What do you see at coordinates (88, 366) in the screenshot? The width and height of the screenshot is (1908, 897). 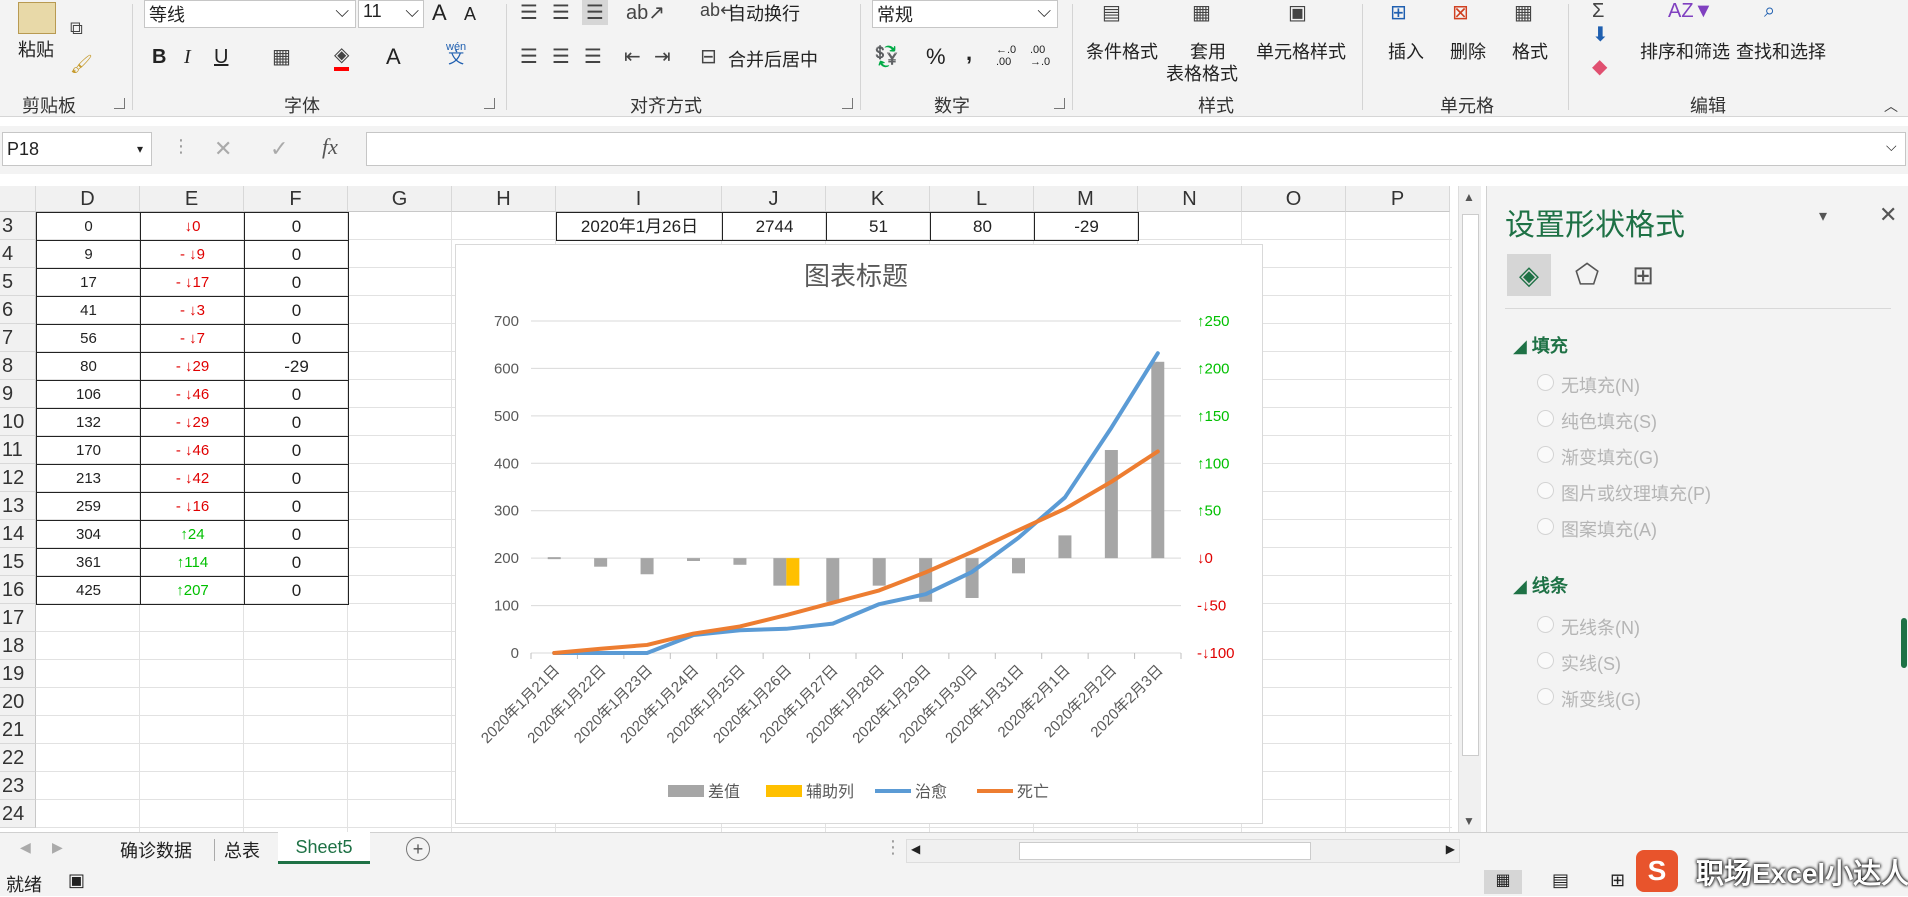 I see `cell: 80` at bounding box center [88, 366].